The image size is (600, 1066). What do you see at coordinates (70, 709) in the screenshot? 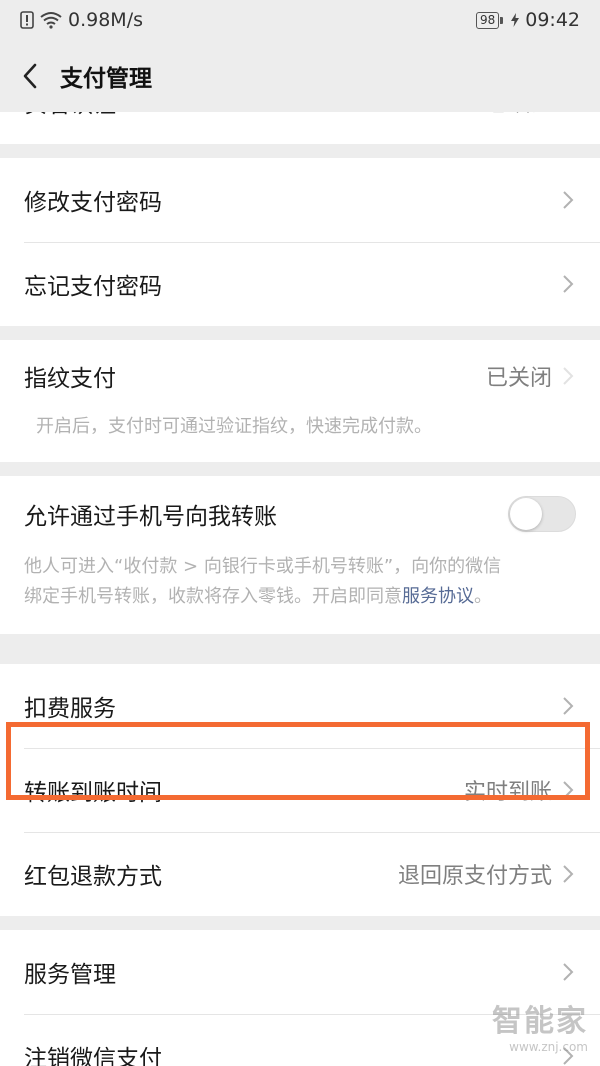
I see `deduction-label: 扣费服务` at bounding box center [70, 709].